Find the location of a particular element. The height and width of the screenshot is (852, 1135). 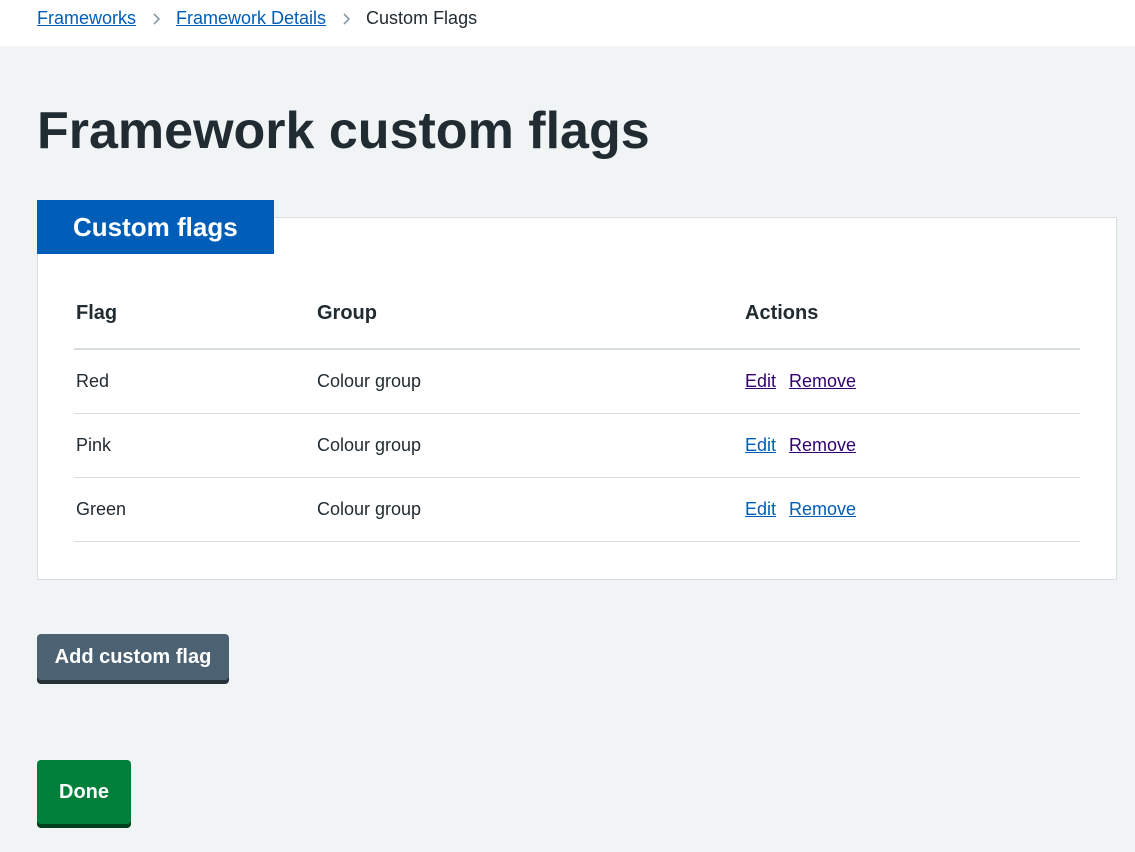

page-title: Framework custom flags is located at coordinates (343, 131).